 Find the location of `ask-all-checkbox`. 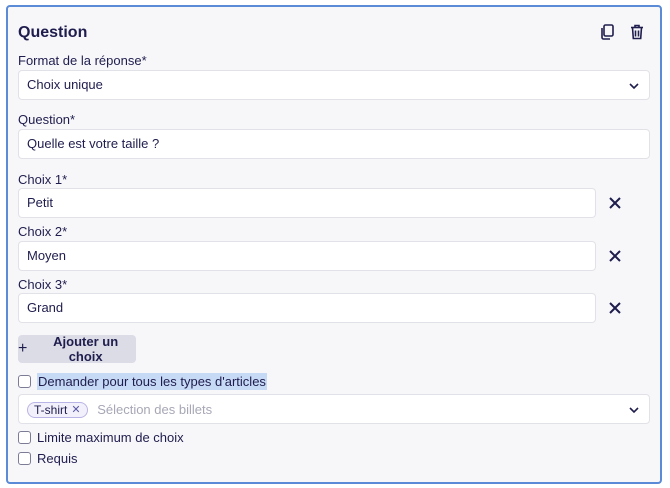

ask-all-checkbox is located at coordinates (24, 381).